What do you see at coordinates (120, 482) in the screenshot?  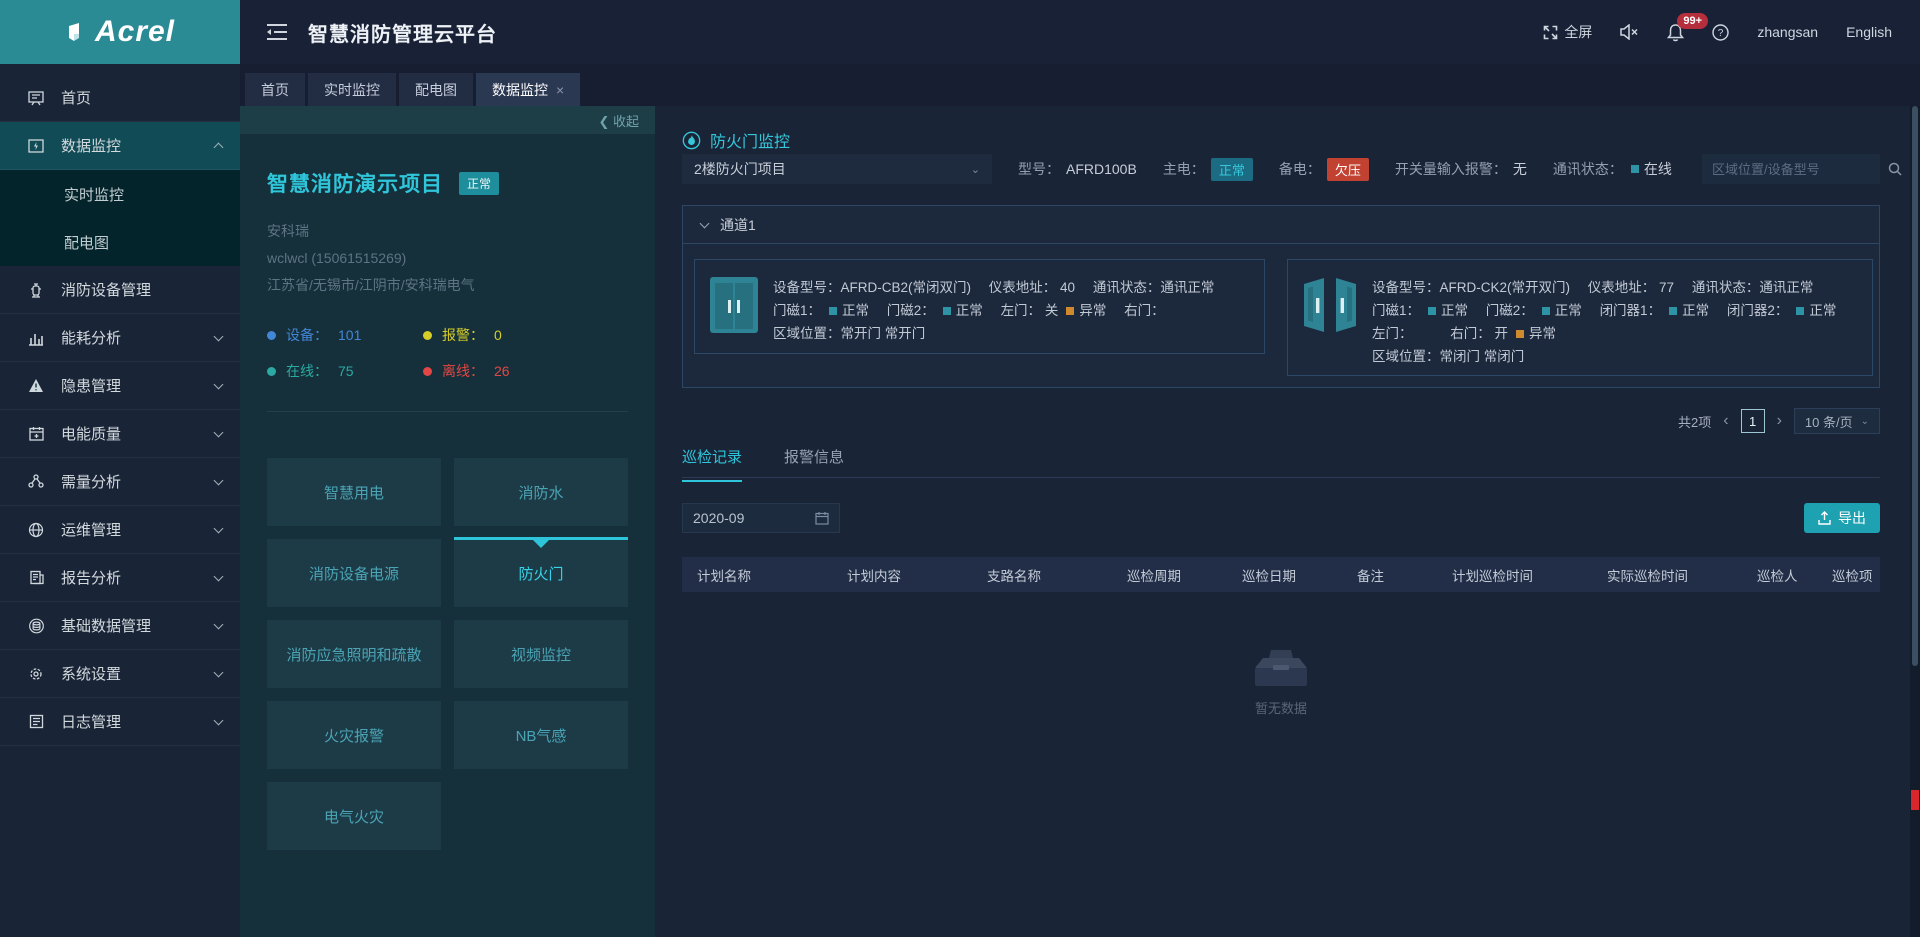 I see `sidebar-item-demand-analysis: 需量分析` at bounding box center [120, 482].